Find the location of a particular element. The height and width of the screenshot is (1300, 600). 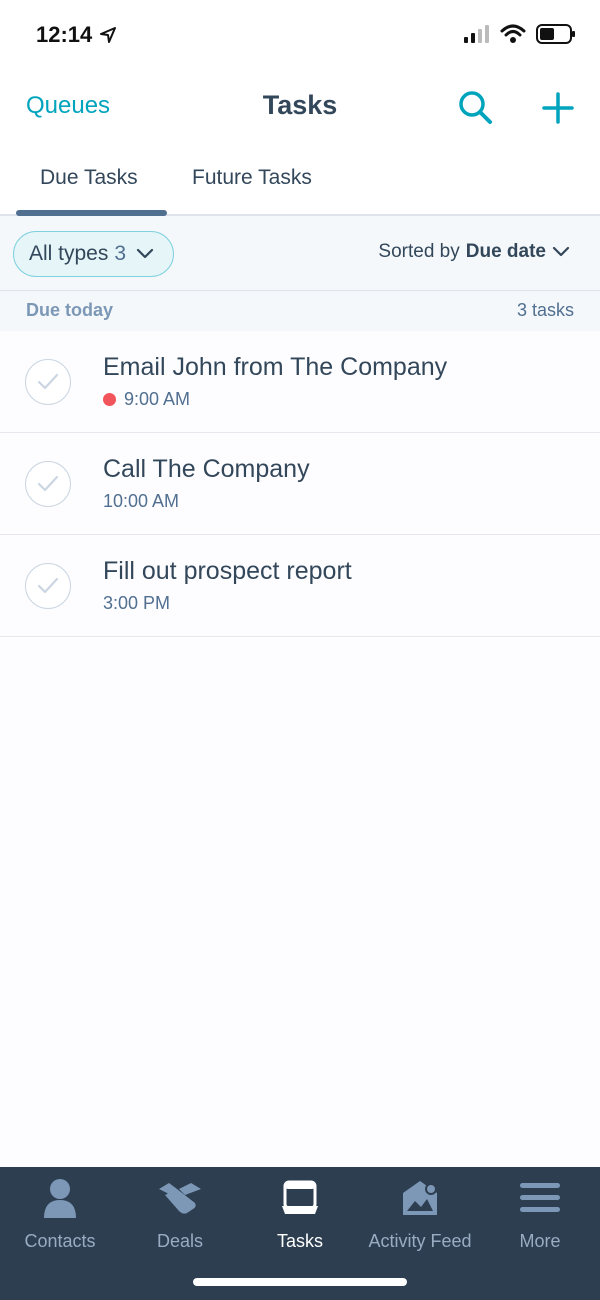

tab-future-tasks: Future Tasks is located at coordinates (252, 178).